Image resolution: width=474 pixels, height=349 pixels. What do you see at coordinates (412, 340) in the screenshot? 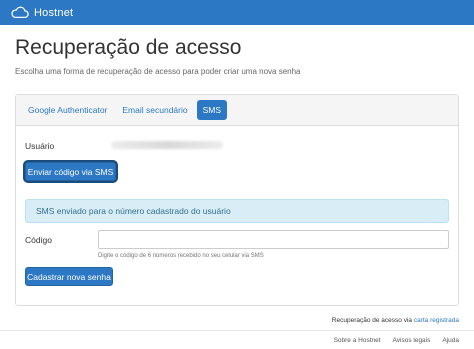
I see `footer-link-legal: Avisos legais` at bounding box center [412, 340].